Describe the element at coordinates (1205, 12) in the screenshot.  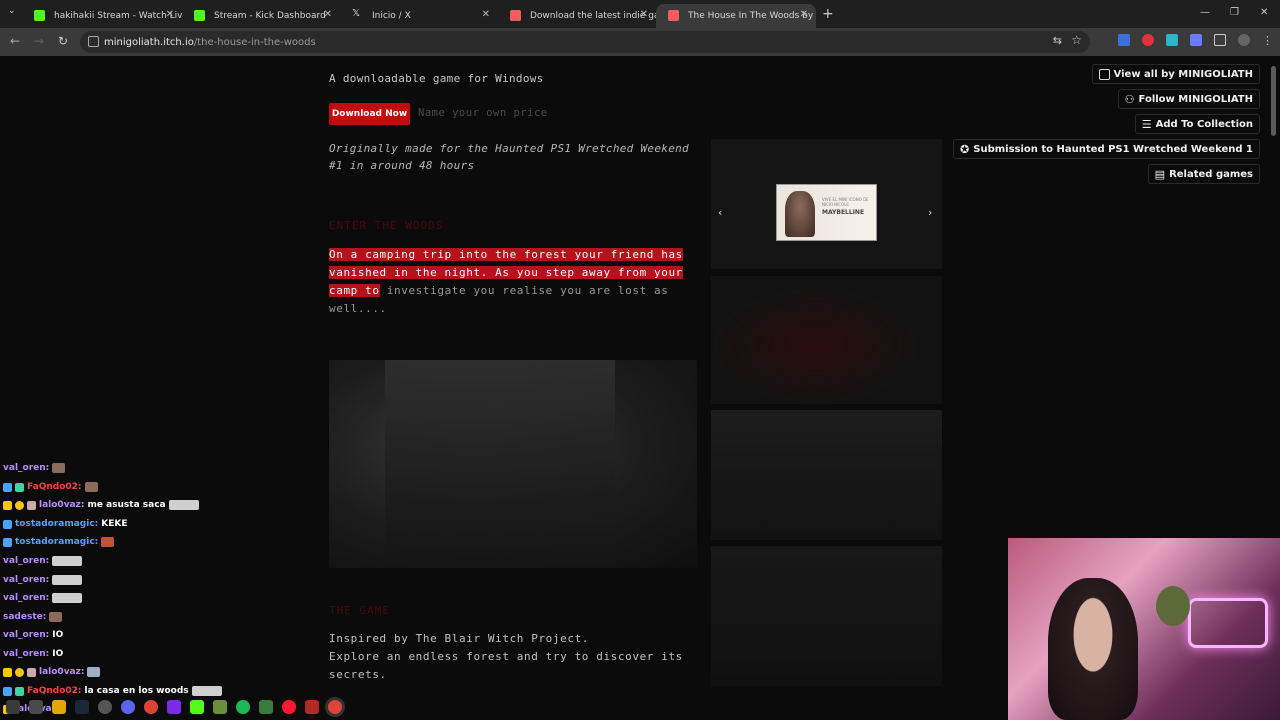
I see `minimize-icon: —` at that location.